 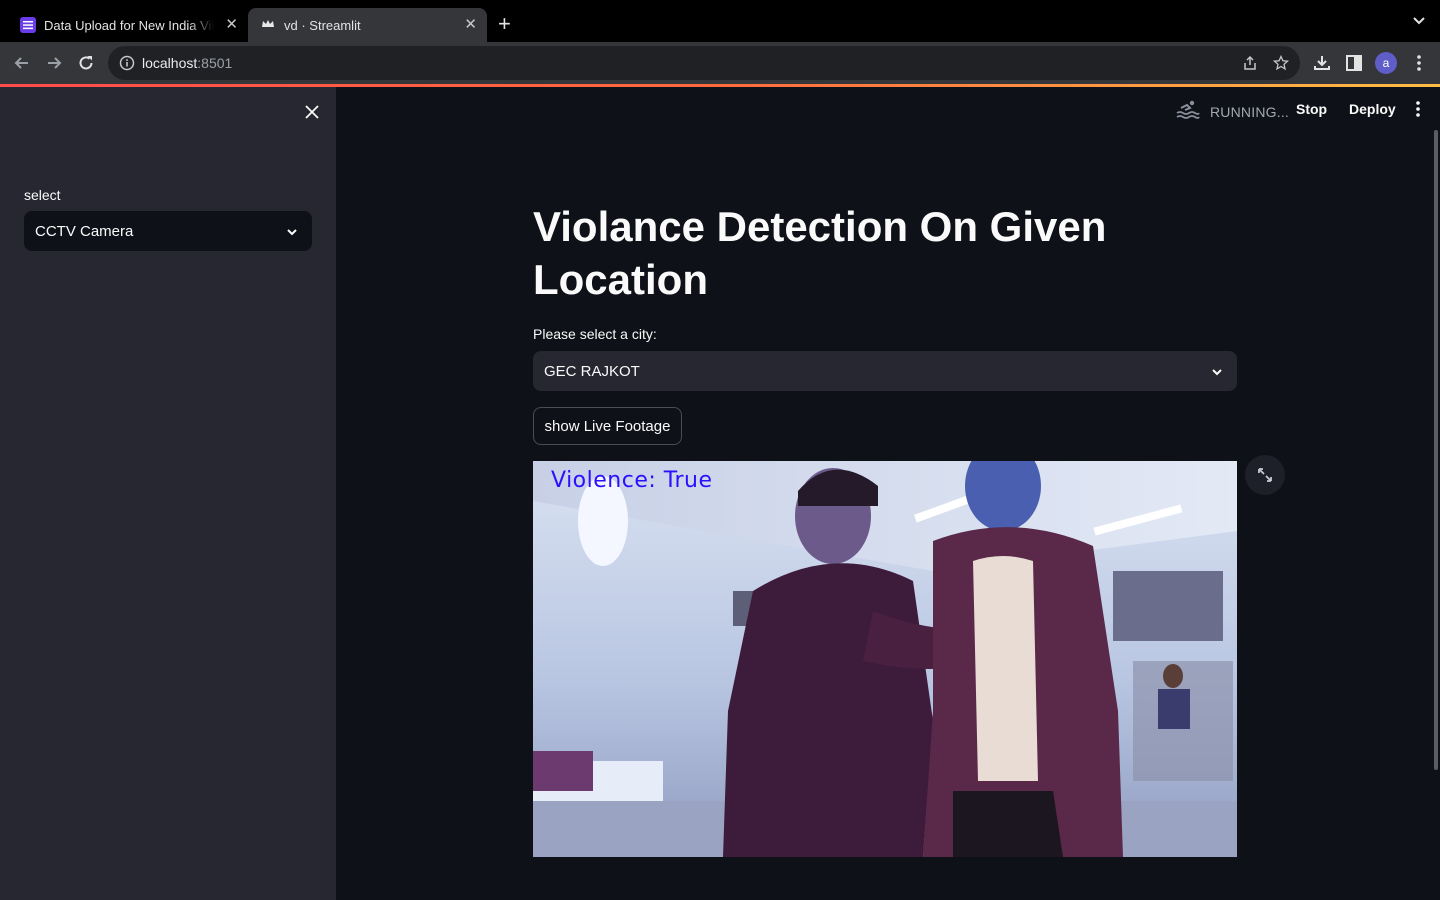 What do you see at coordinates (704, 63) in the screenshot?
I see `address-bar: localhost:8501` at bounding box center [704, 63].